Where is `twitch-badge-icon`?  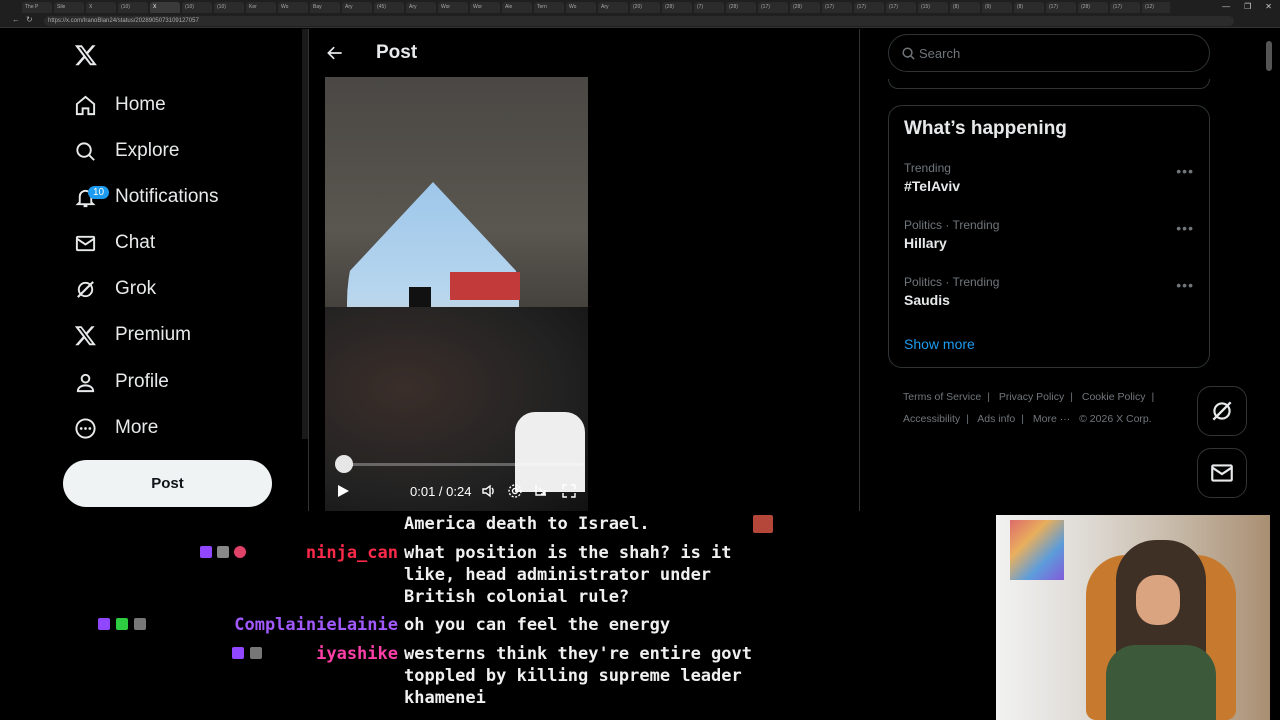
twitch-badge-icon is located at coordinates (238, 653).